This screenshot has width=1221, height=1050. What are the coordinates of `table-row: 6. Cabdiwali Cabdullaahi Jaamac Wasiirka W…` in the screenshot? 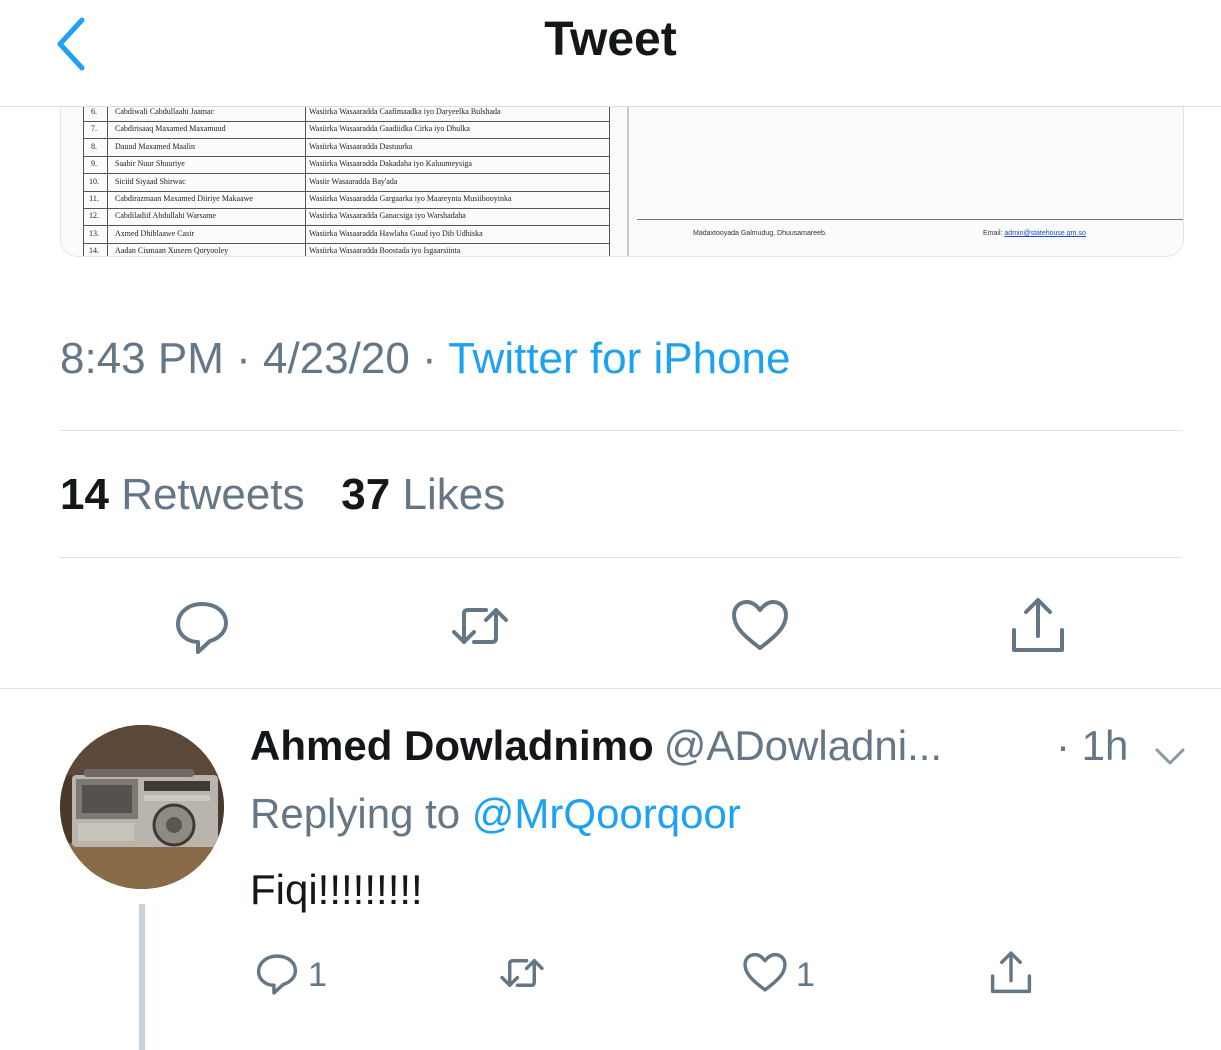 It's located at (346, 114).